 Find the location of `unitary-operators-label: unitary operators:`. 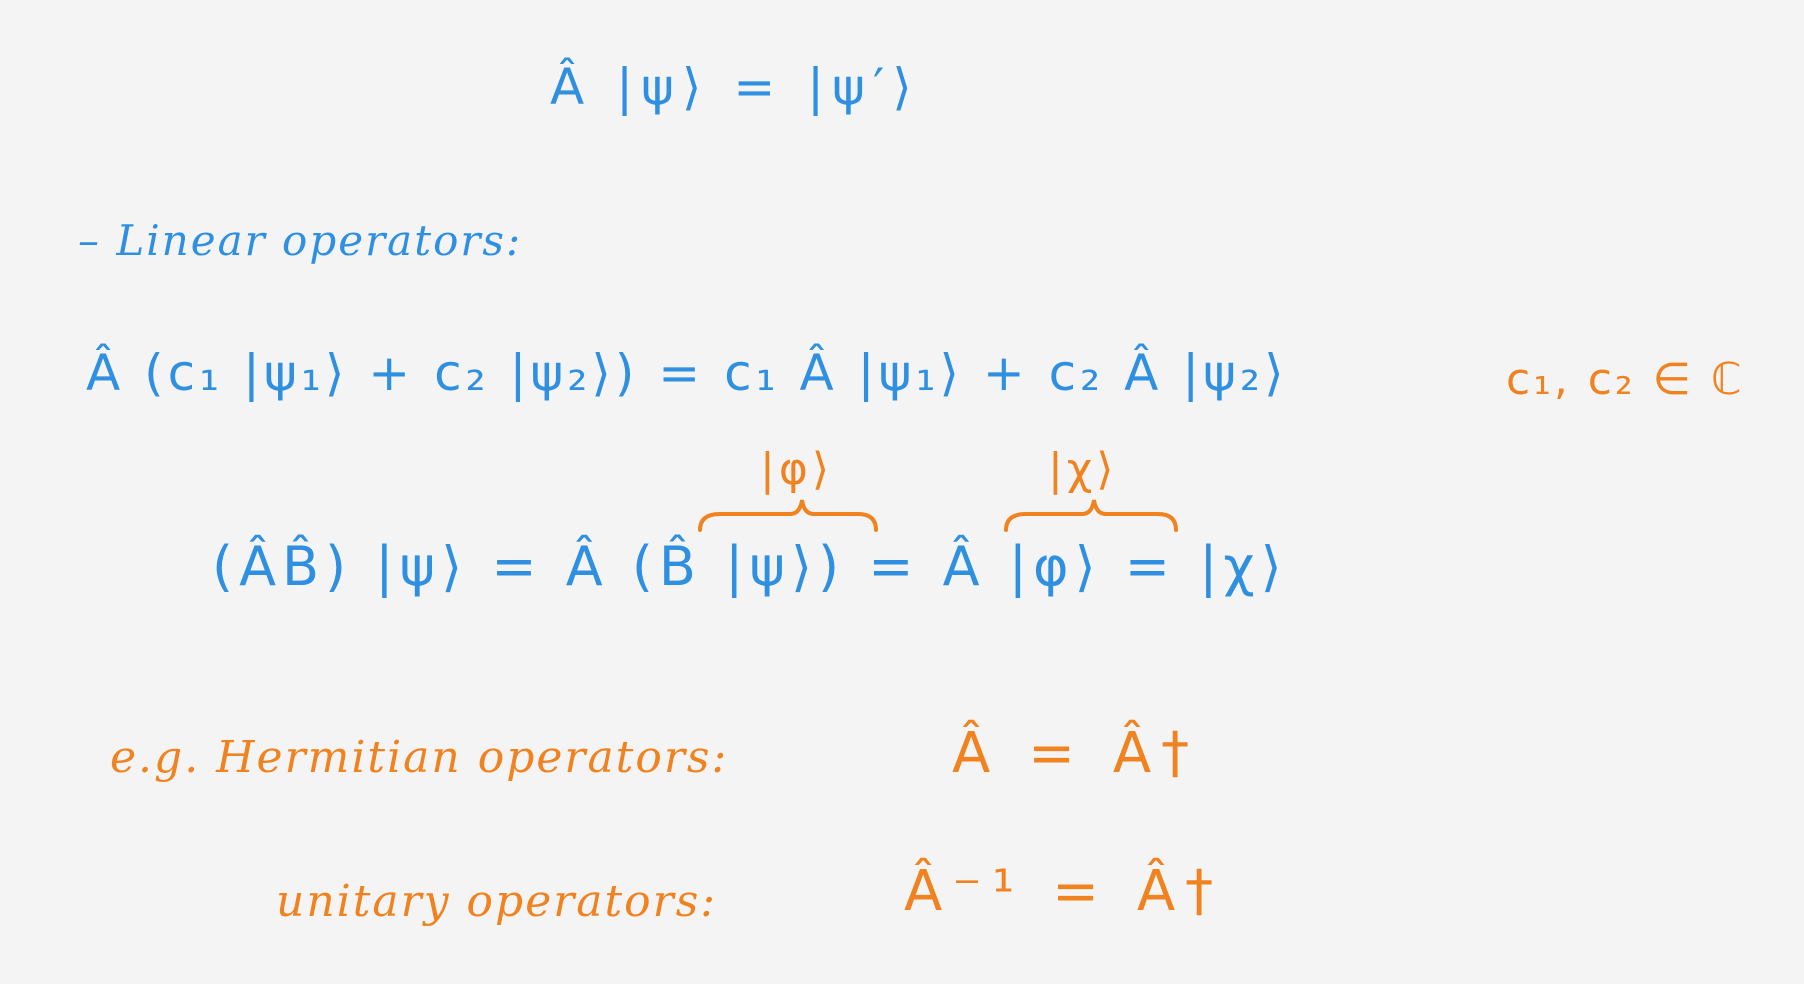

unitary-operators-label: unitary operators: is located at coordinates (497, 901).